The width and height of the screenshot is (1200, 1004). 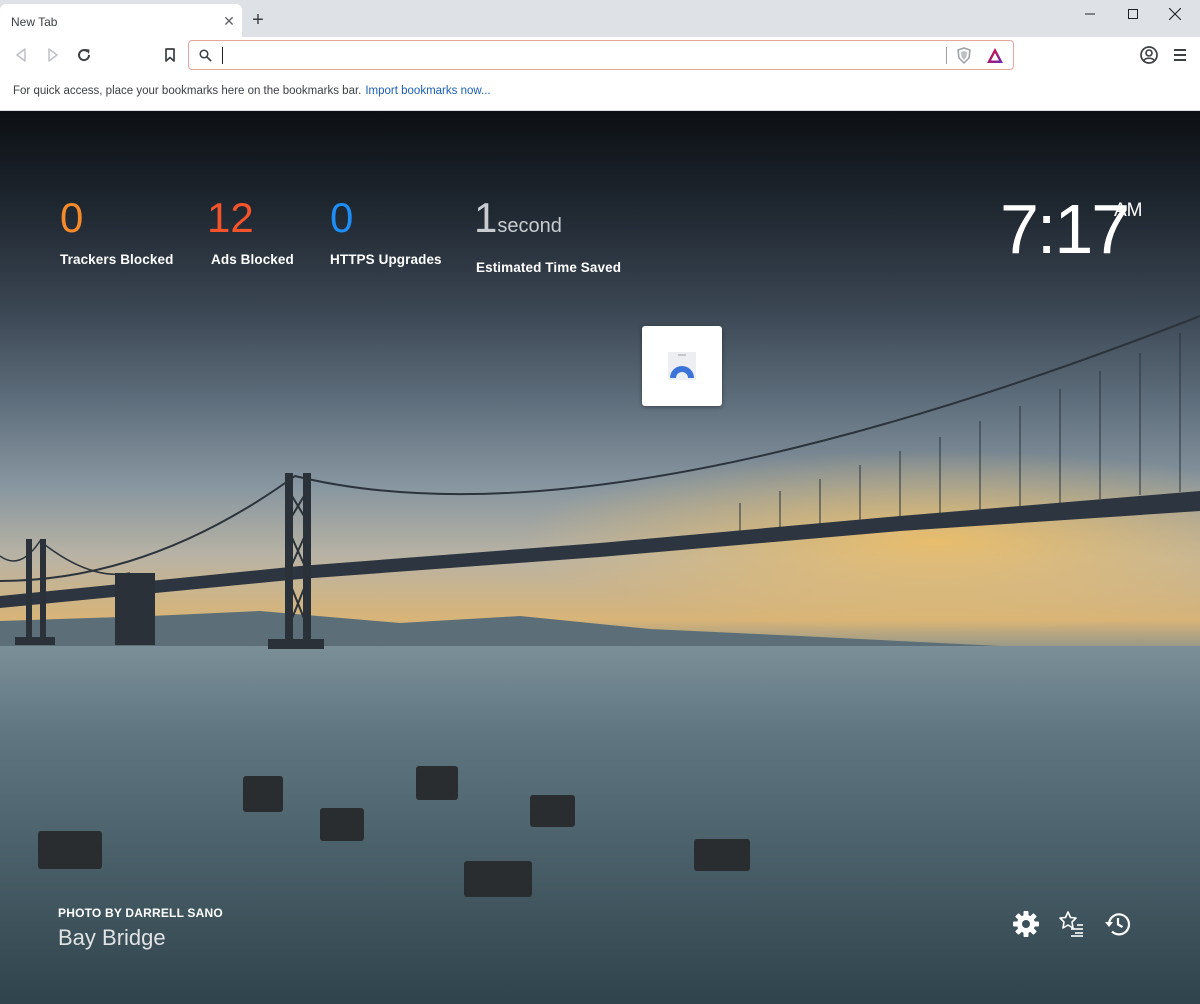 I want to click on photographer-name: DARRELL SANO, so click(x=174, y=913).